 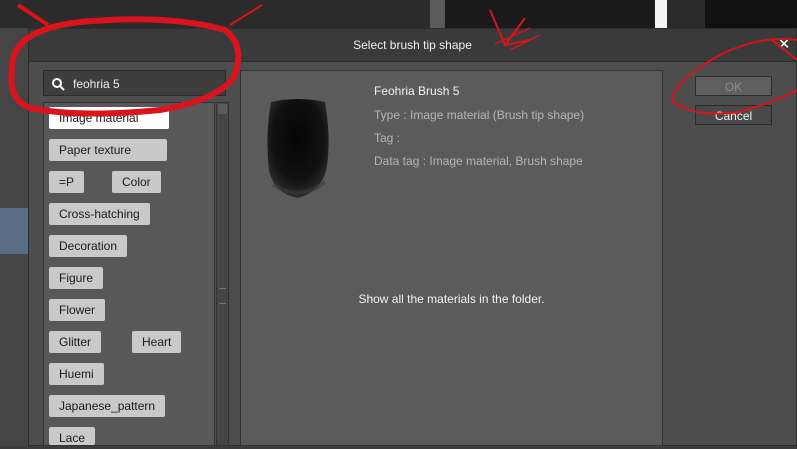 I want to click on search-field, so click(x=134, y=83).